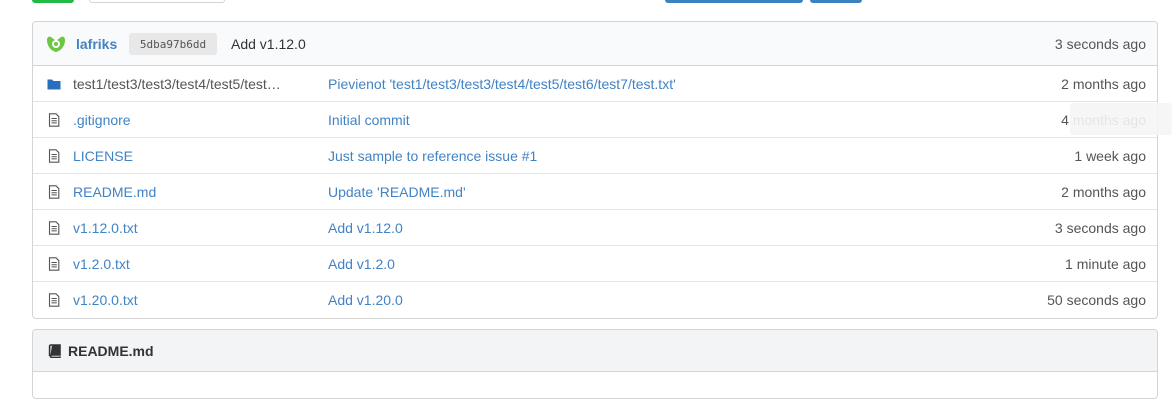 This screenshot has width=1172, height=399. I want to click on blue-small-button-edge, so click(836, 1).